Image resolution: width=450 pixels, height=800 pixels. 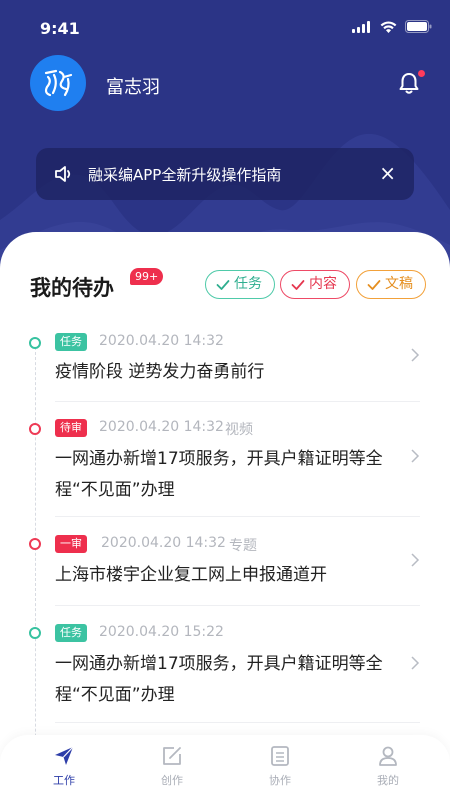 I want to click on announcement-bar: 融采编APP全新升级操作指南 ×, so click(x=225, y=174).